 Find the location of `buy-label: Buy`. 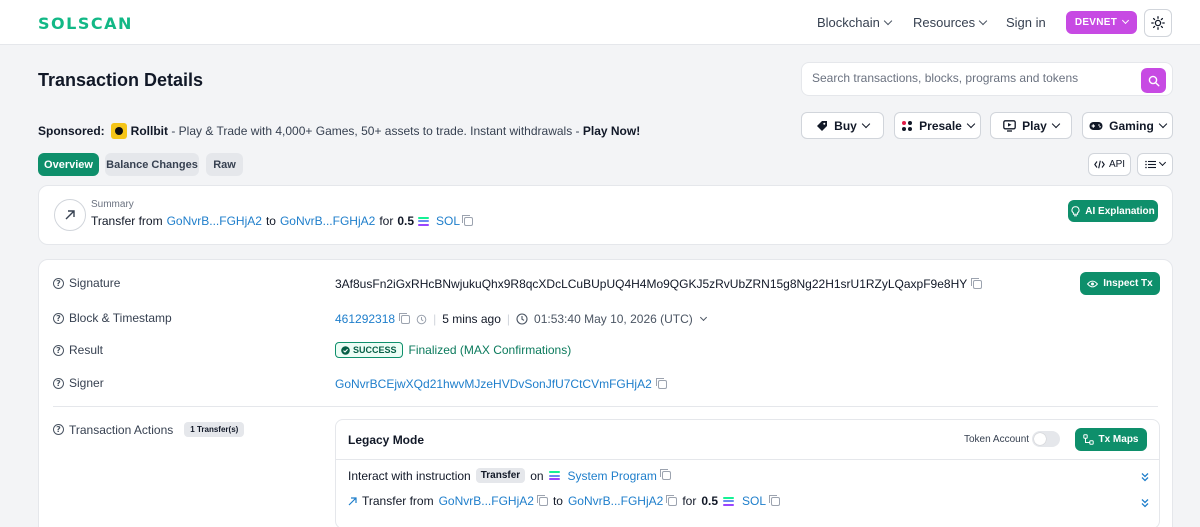

buy-label: Buy is located at coordinates (845, 125).